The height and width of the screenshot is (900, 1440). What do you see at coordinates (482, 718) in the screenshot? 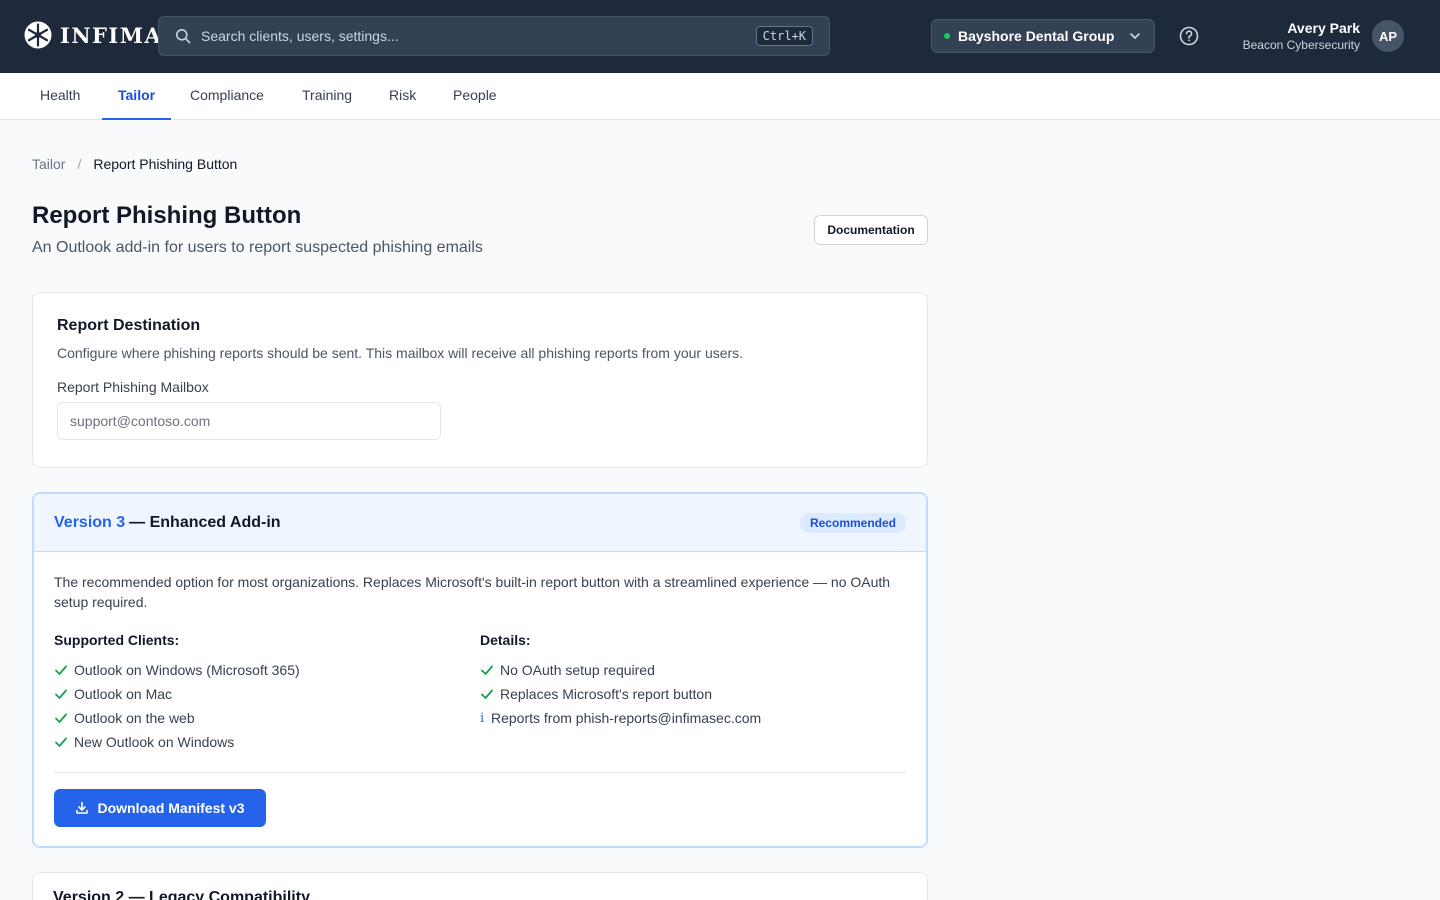
I see `info-icon: i` at bounding box center [482, 718].